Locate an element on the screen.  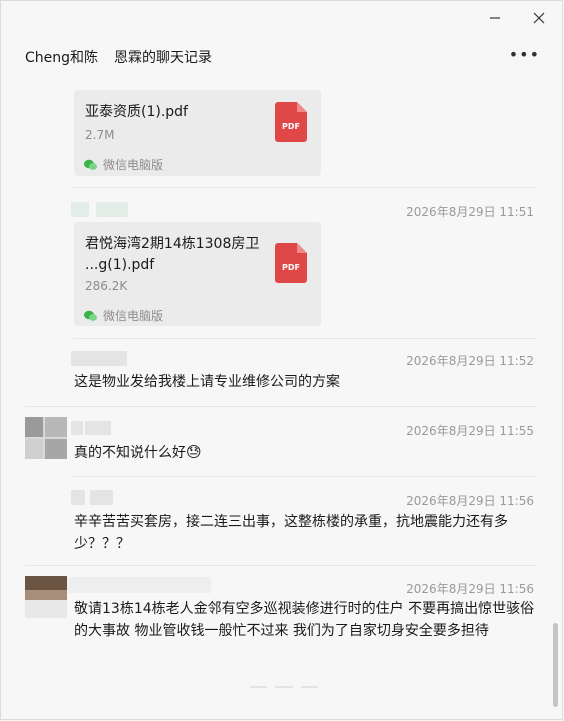
minimize-button is located at coordinates (495, 18).